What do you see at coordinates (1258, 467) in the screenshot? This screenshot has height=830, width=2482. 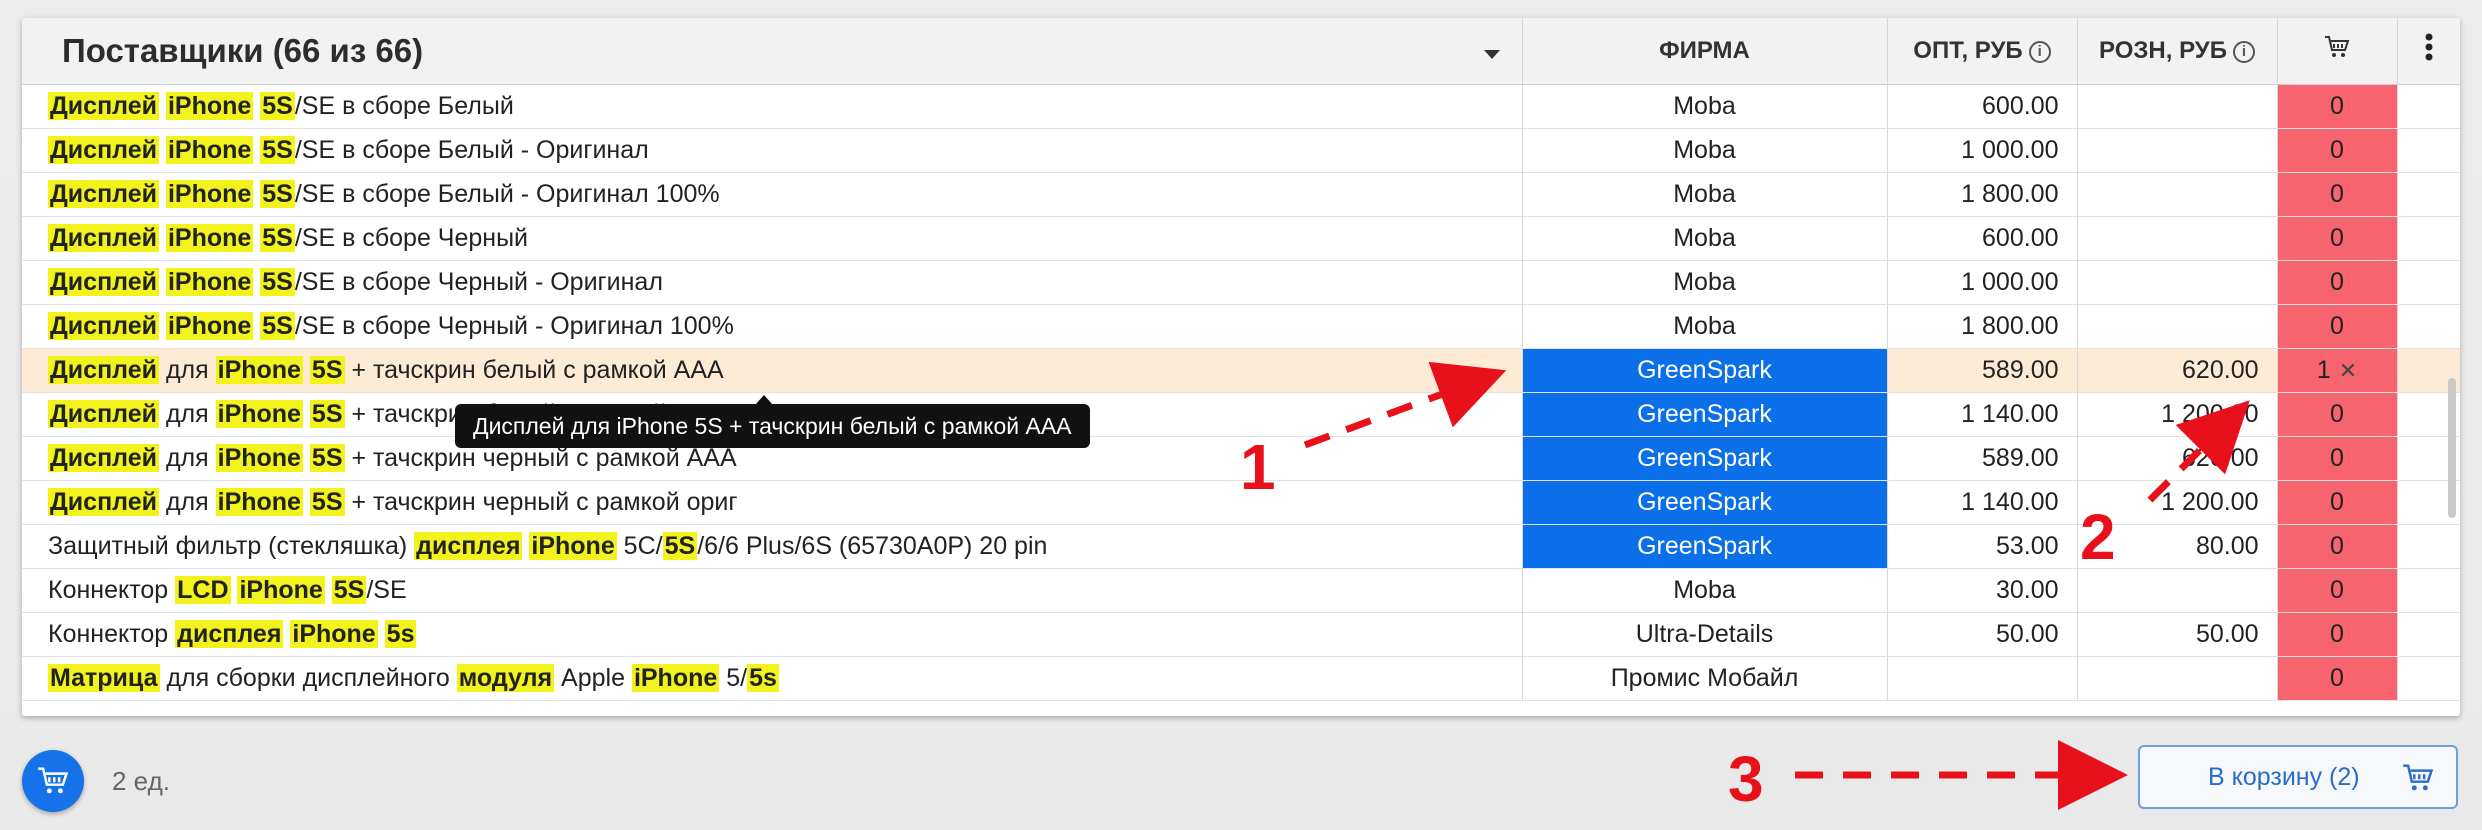 I see `annotation-number-1: 1` at bounding box center [1258, 467].